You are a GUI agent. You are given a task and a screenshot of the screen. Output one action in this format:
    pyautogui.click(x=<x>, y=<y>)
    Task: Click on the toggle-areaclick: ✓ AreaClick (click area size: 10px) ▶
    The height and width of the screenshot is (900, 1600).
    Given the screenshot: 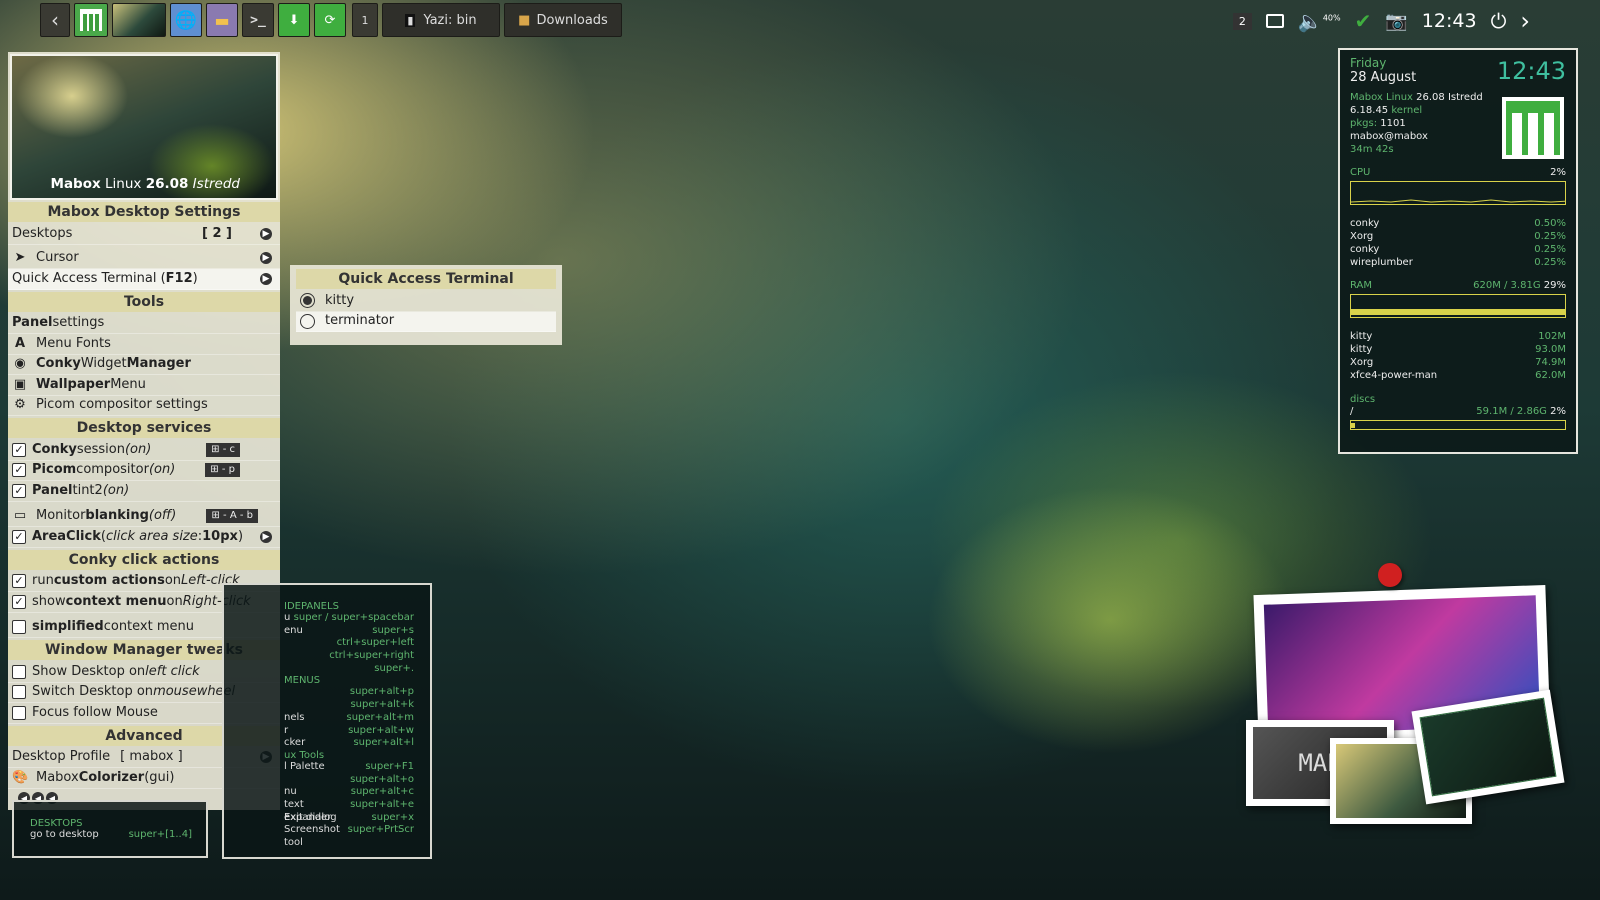 What is the action you would take?
    pyautogui.click(x=144, y=537)
    